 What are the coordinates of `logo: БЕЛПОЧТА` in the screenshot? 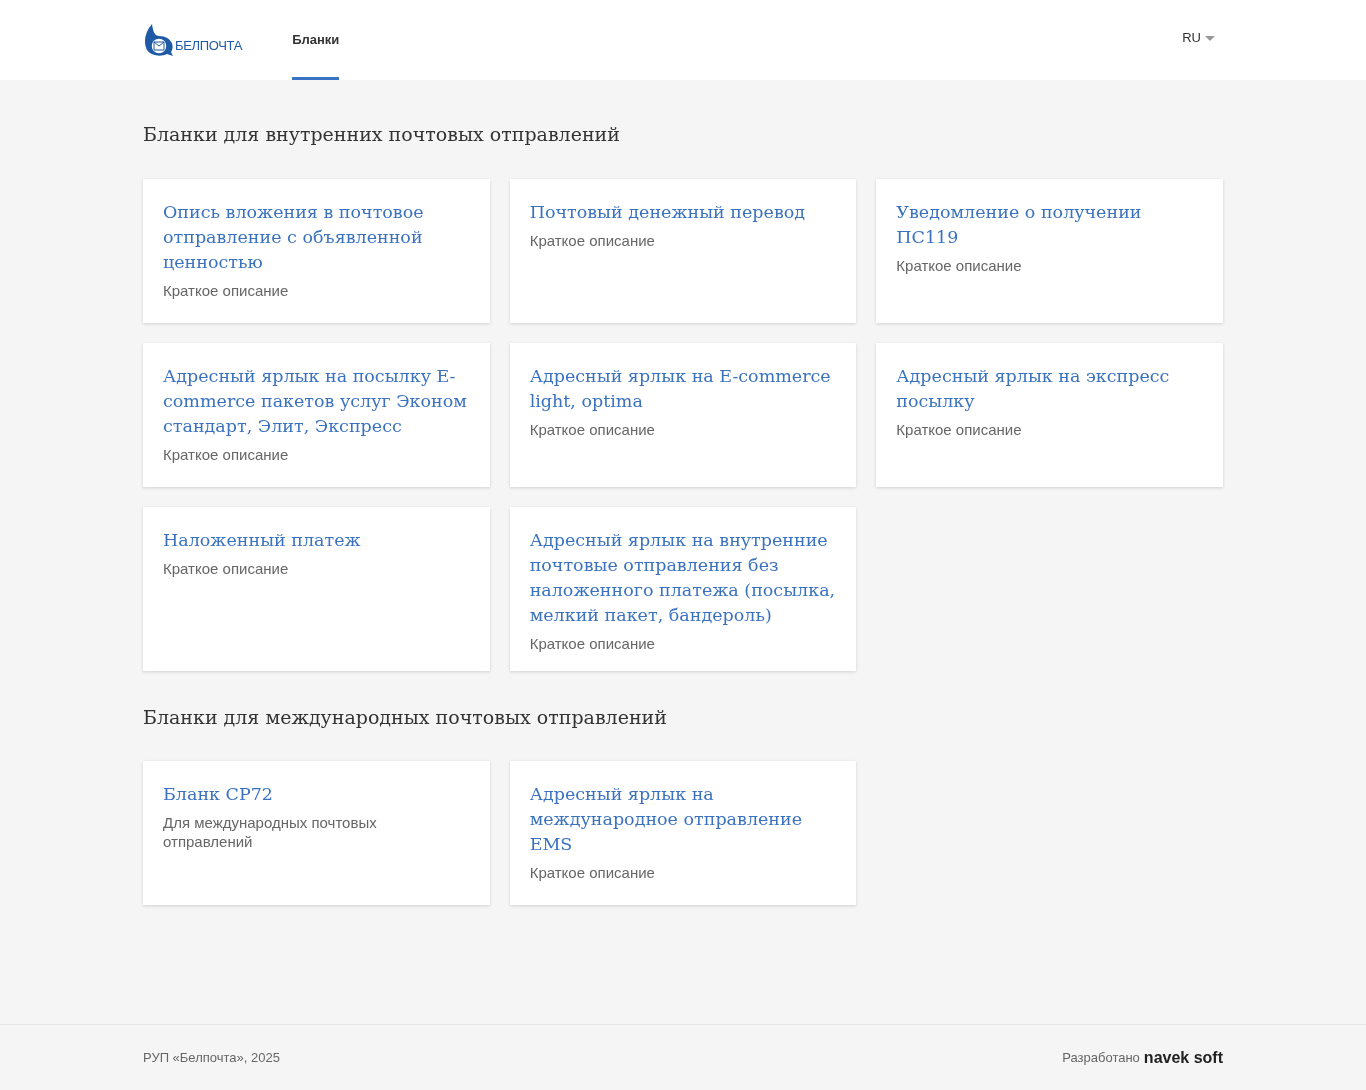 It's located at (193, 40).